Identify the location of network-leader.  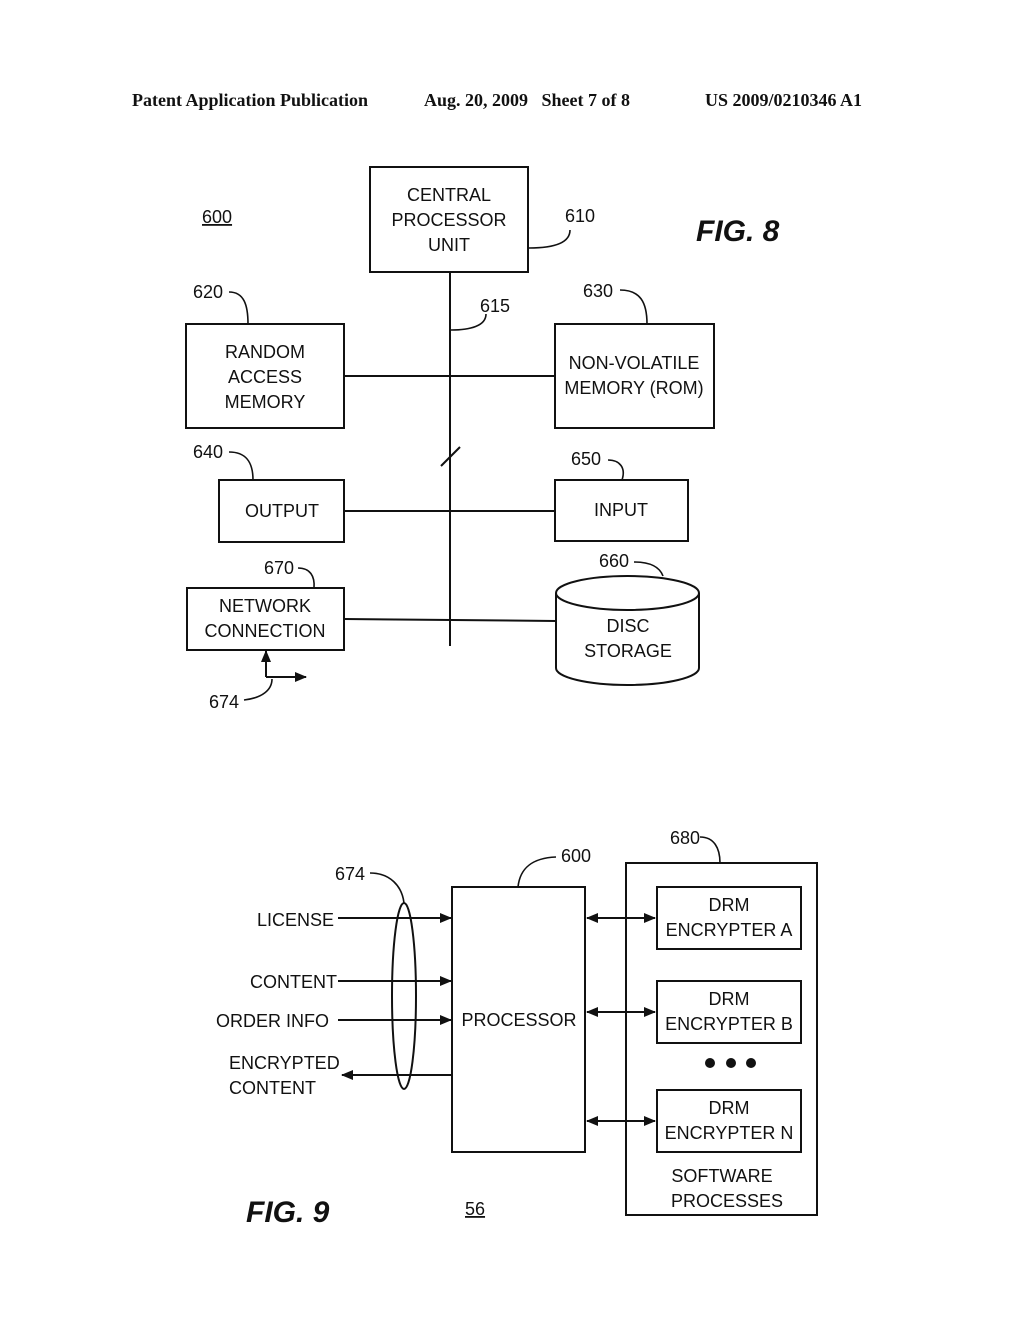
(306, 578).